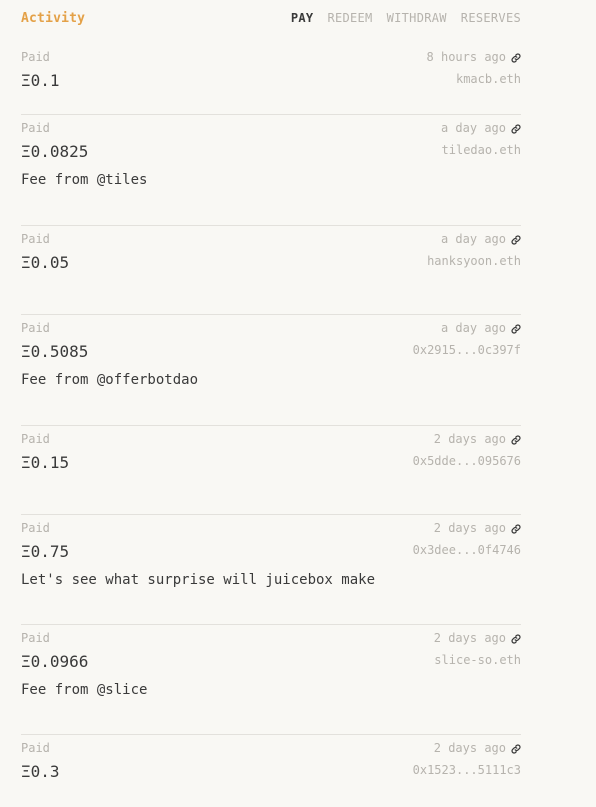 This screenshot has height=807, width=596. I want to click on activity-amount: Ξ0.15, so click(45, 462).